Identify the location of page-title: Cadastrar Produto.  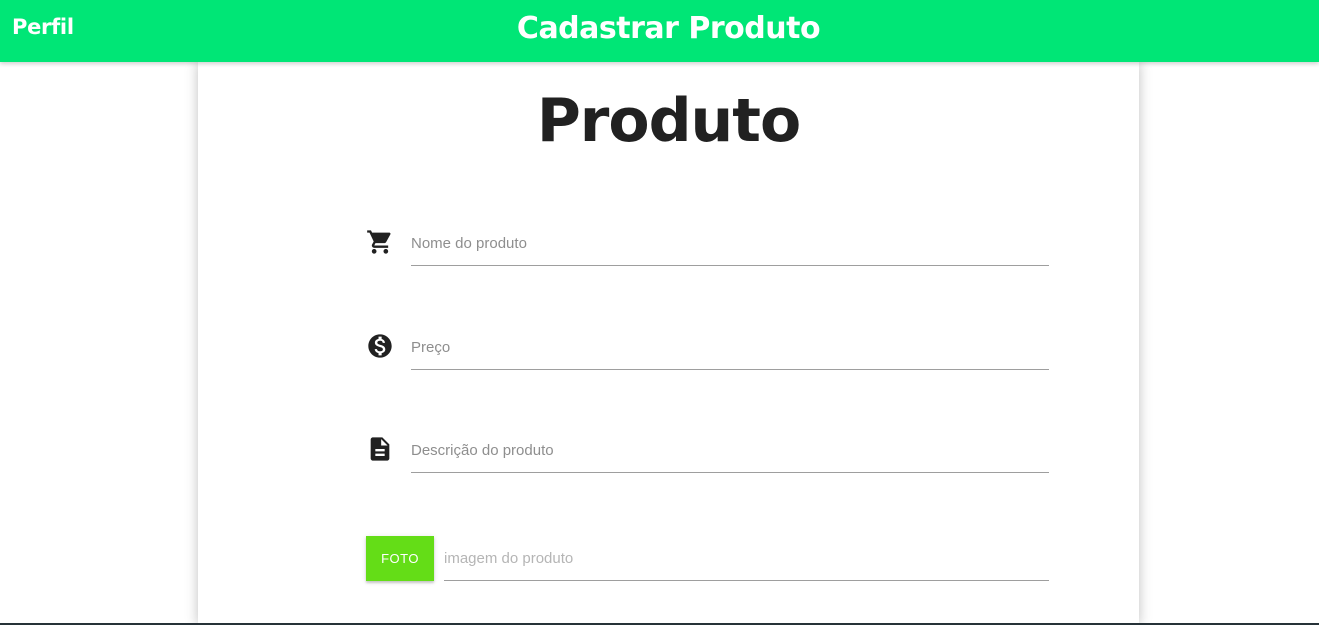
(668, 28).